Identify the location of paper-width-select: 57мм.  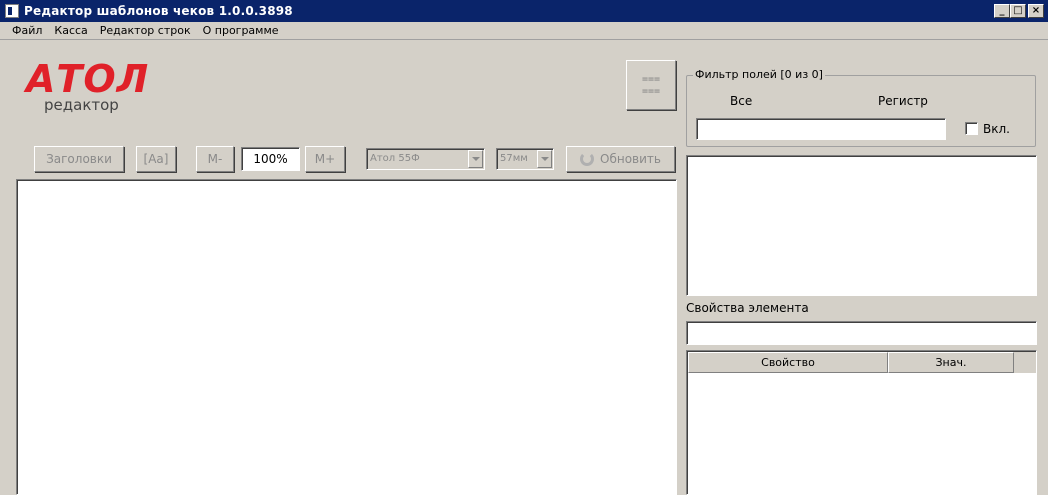
(525, 159).